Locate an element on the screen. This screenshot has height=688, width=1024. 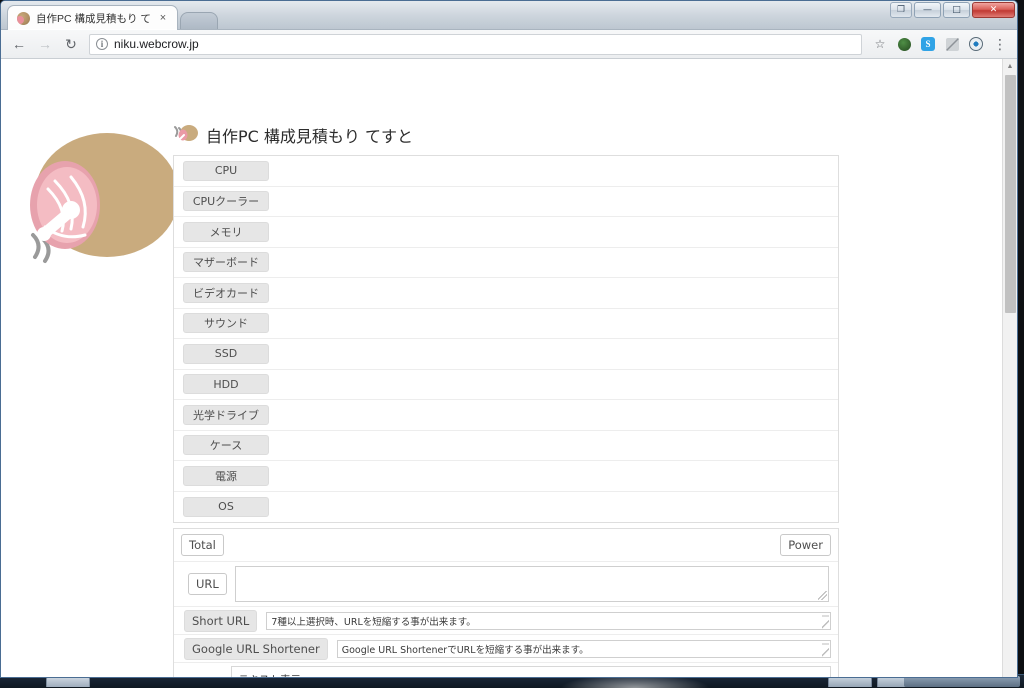
text-display-area: テキスト表示 is located at coordinates (531, 671).